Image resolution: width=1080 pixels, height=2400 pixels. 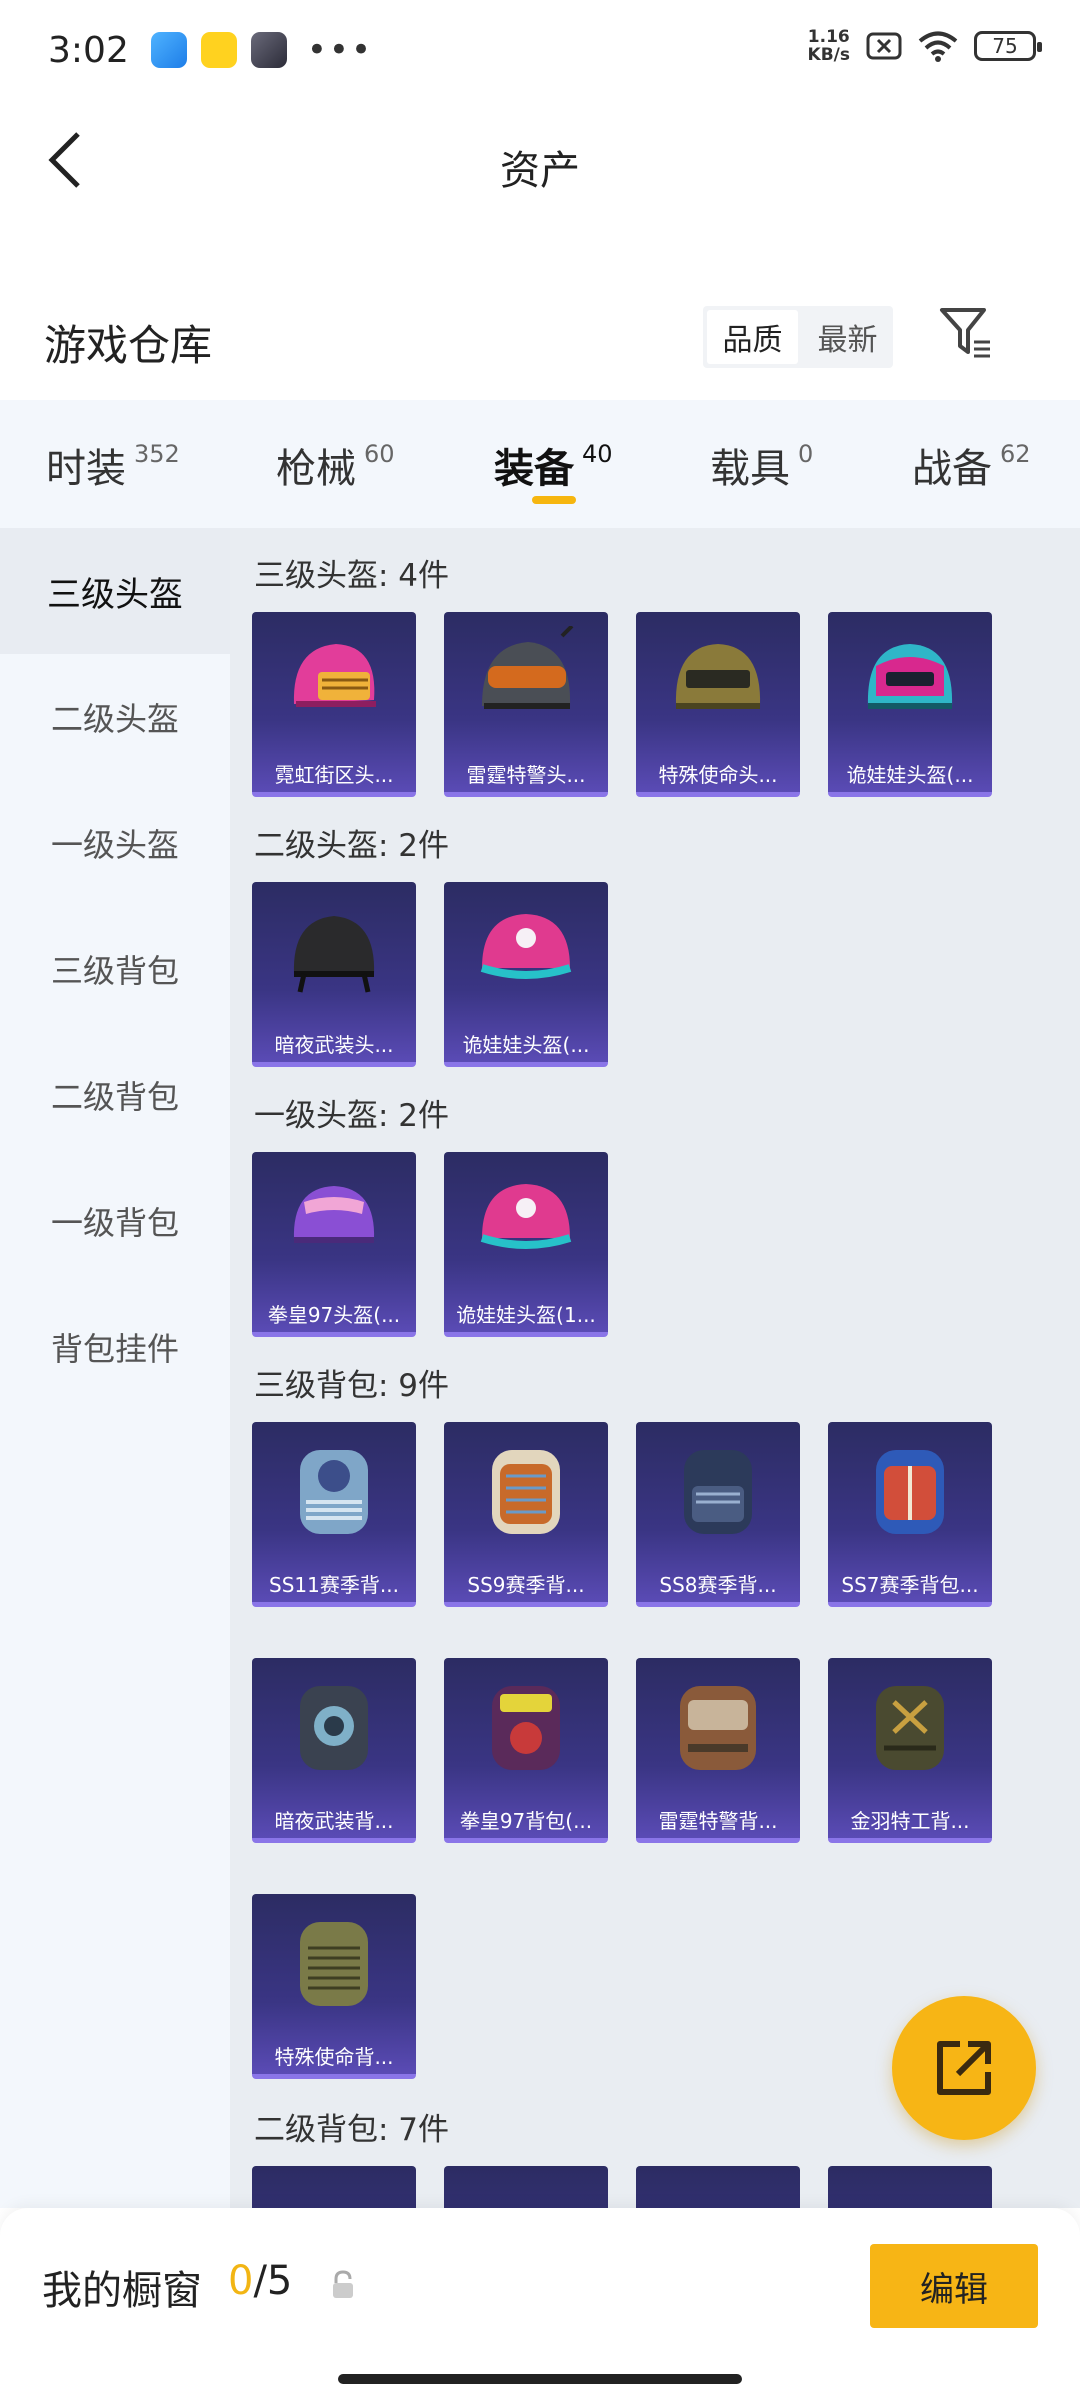 What do you see at coordinates (1015, 454) in the screenshot?
I see `tab-count: 62` at bounding box center [1015, 454].